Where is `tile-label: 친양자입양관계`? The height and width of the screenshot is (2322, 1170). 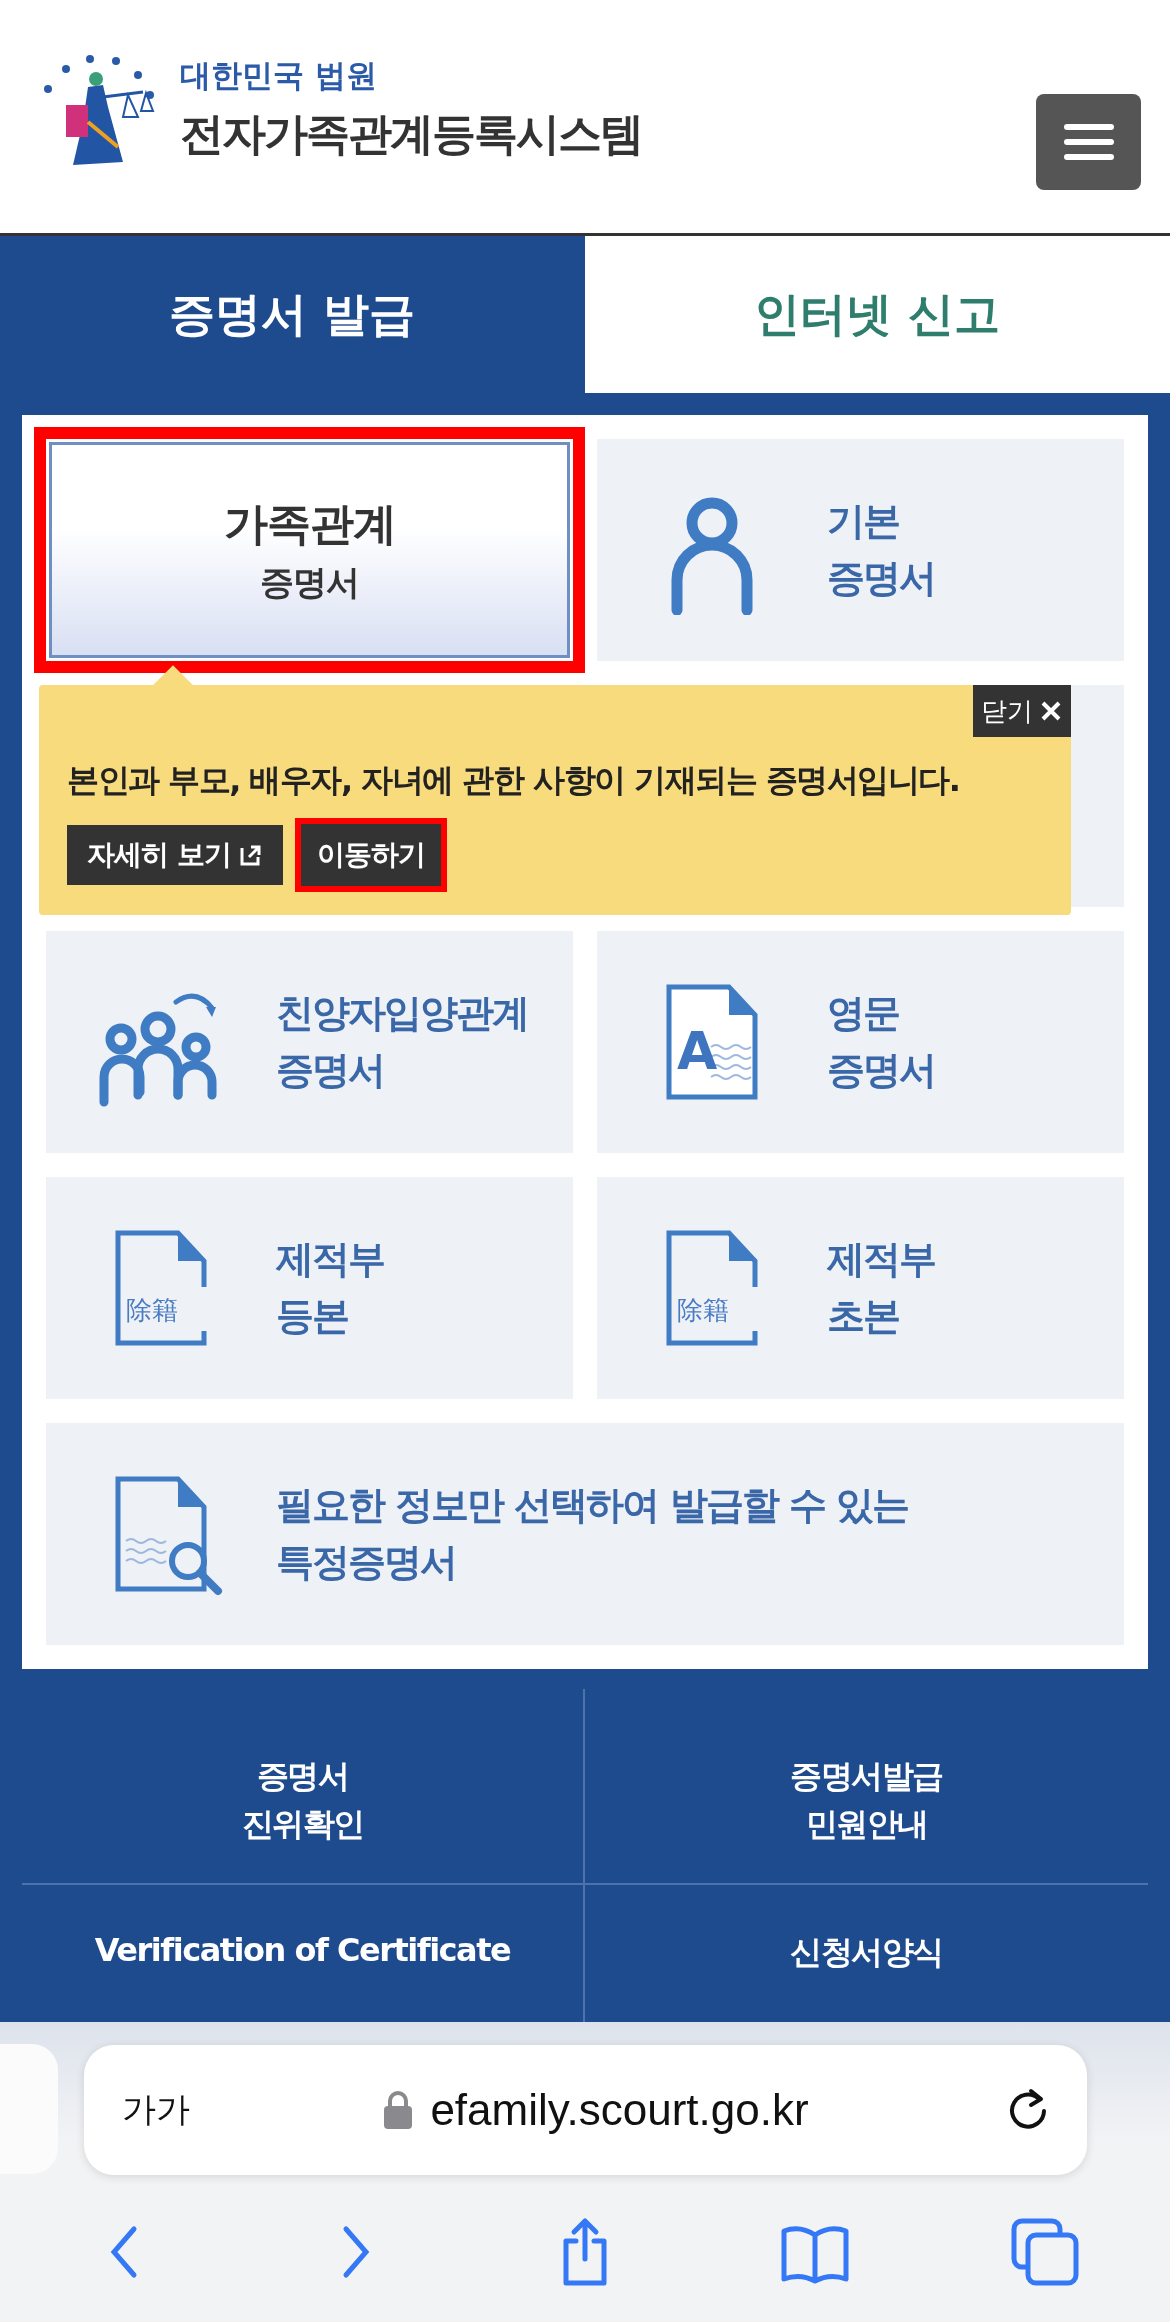 tile-label: 친양자입양관계 is located at coordinates (402, 1013).